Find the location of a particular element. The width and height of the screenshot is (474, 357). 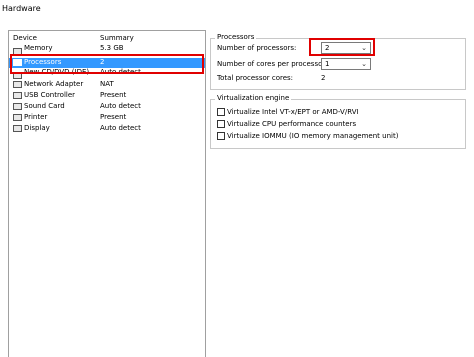

num-processors-select: 2 ⌄ is located at coordinates (346, 48).